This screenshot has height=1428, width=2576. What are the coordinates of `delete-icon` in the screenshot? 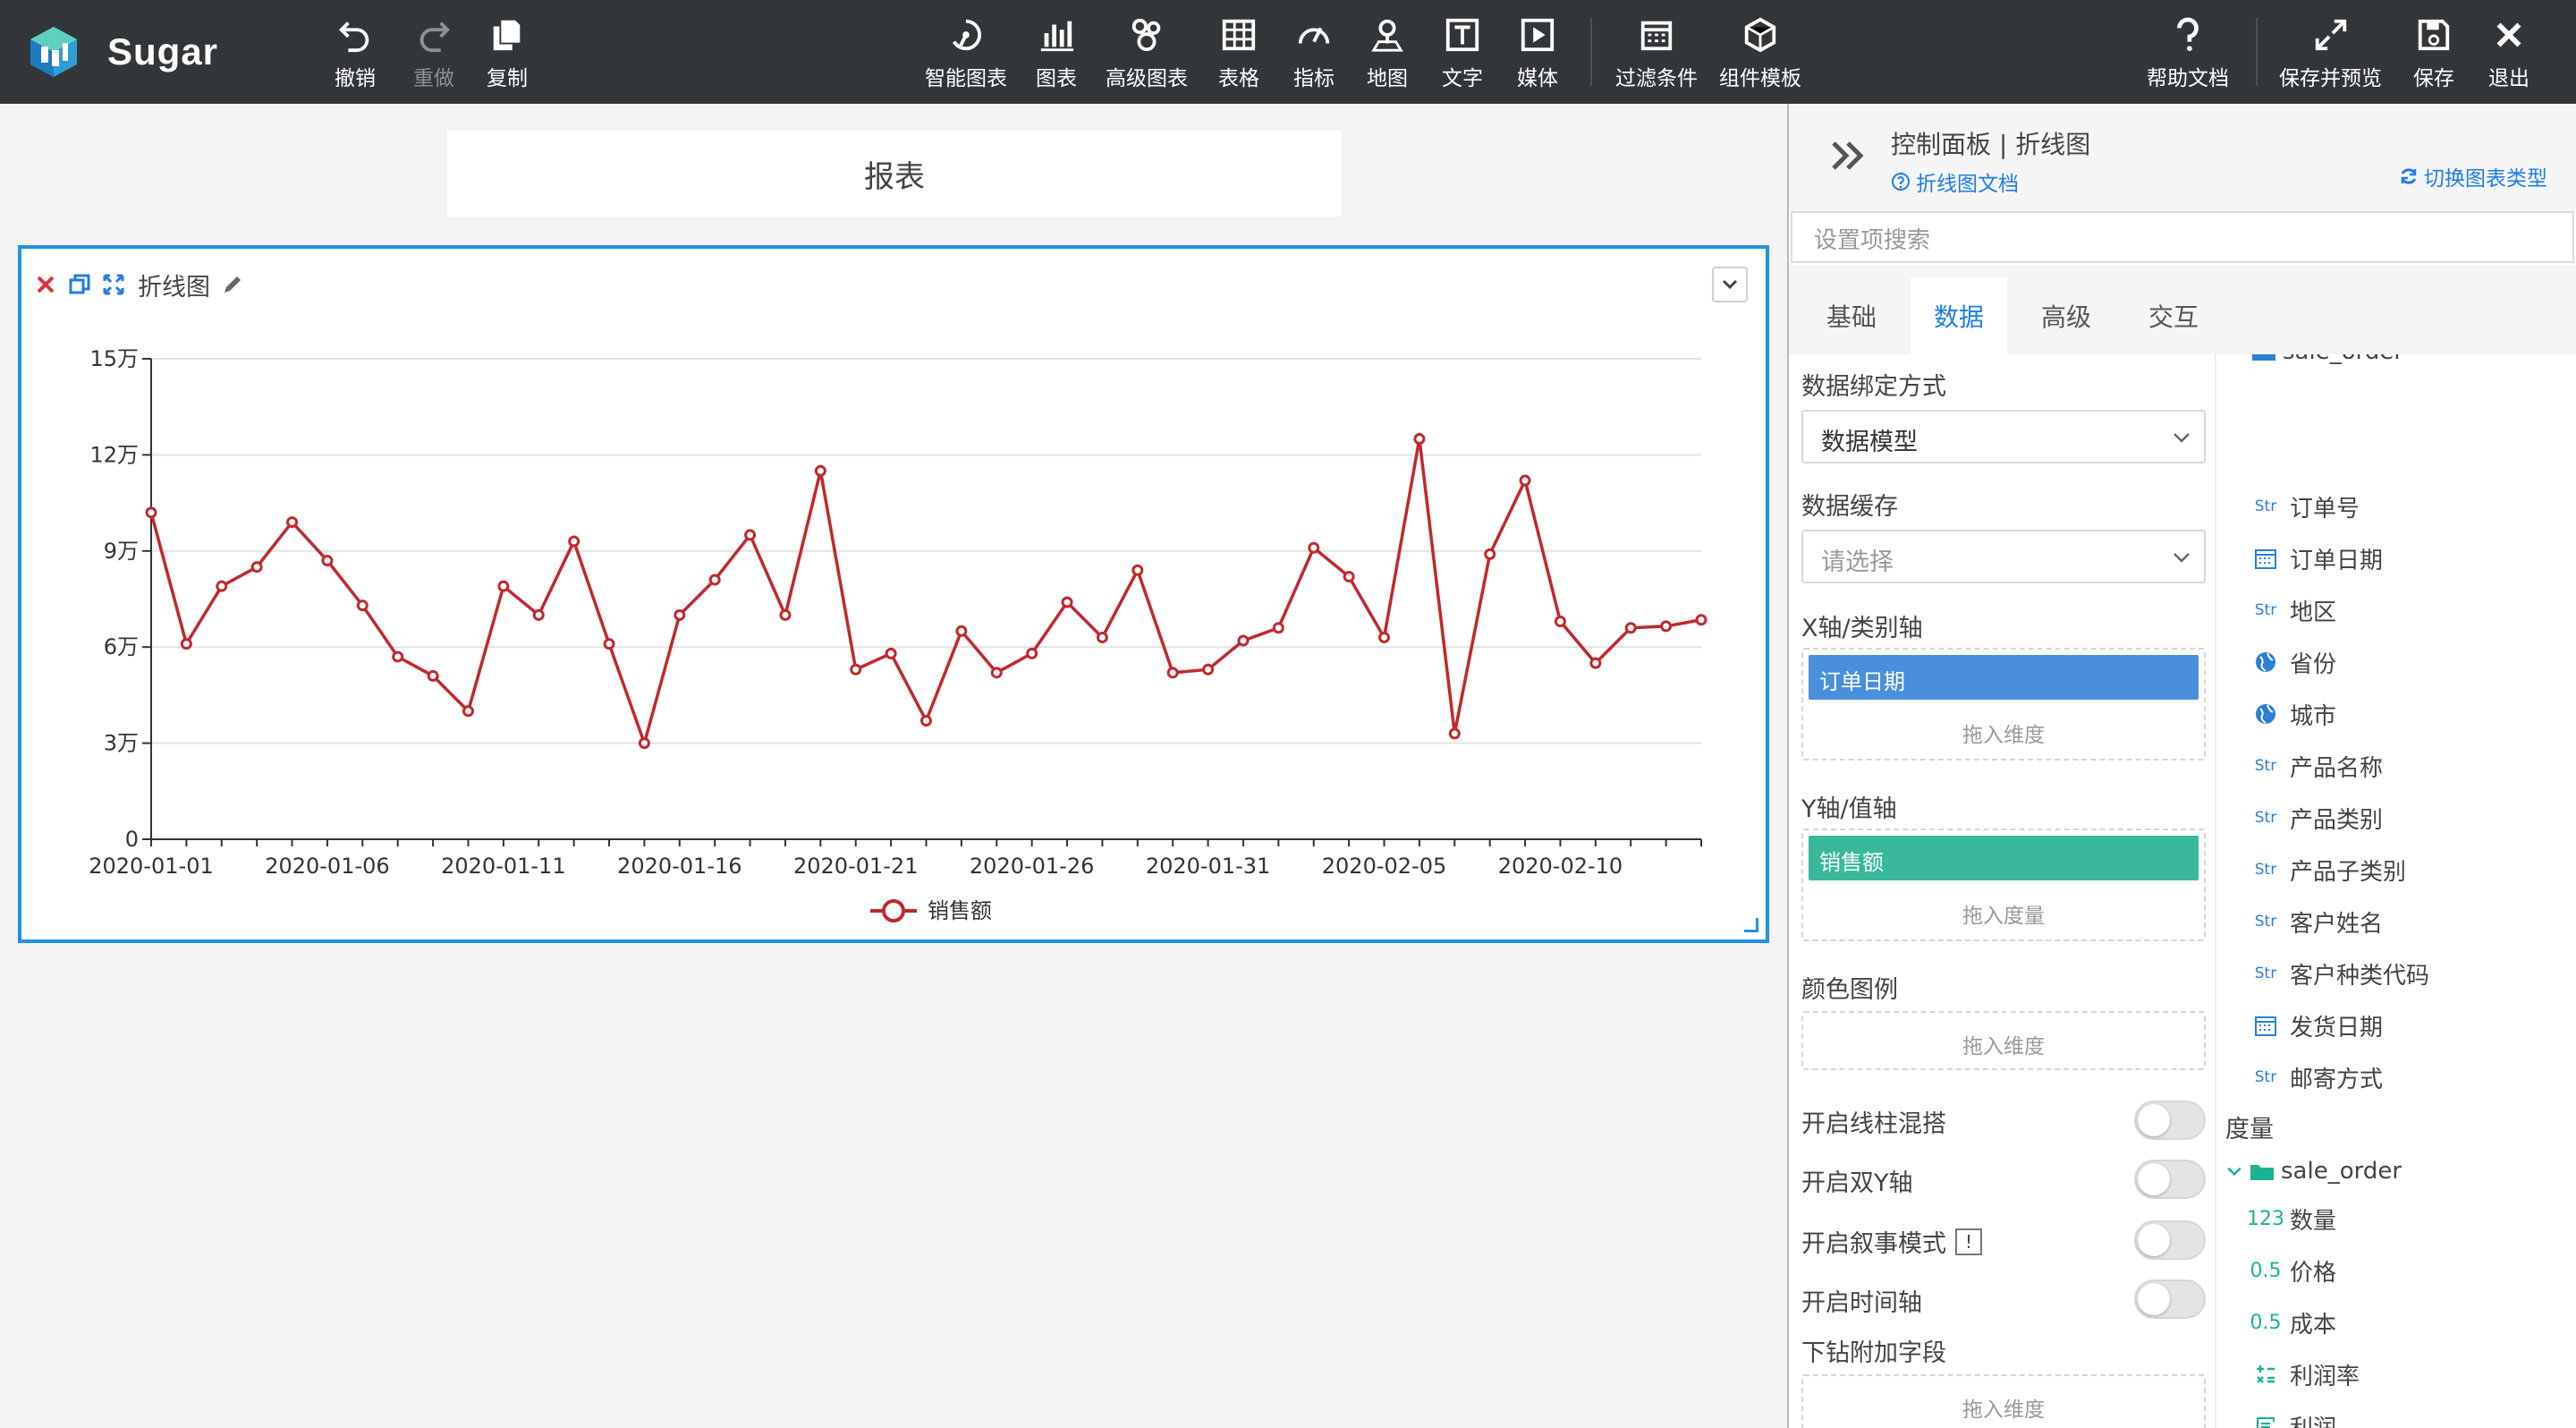 It's located at (45, 284).